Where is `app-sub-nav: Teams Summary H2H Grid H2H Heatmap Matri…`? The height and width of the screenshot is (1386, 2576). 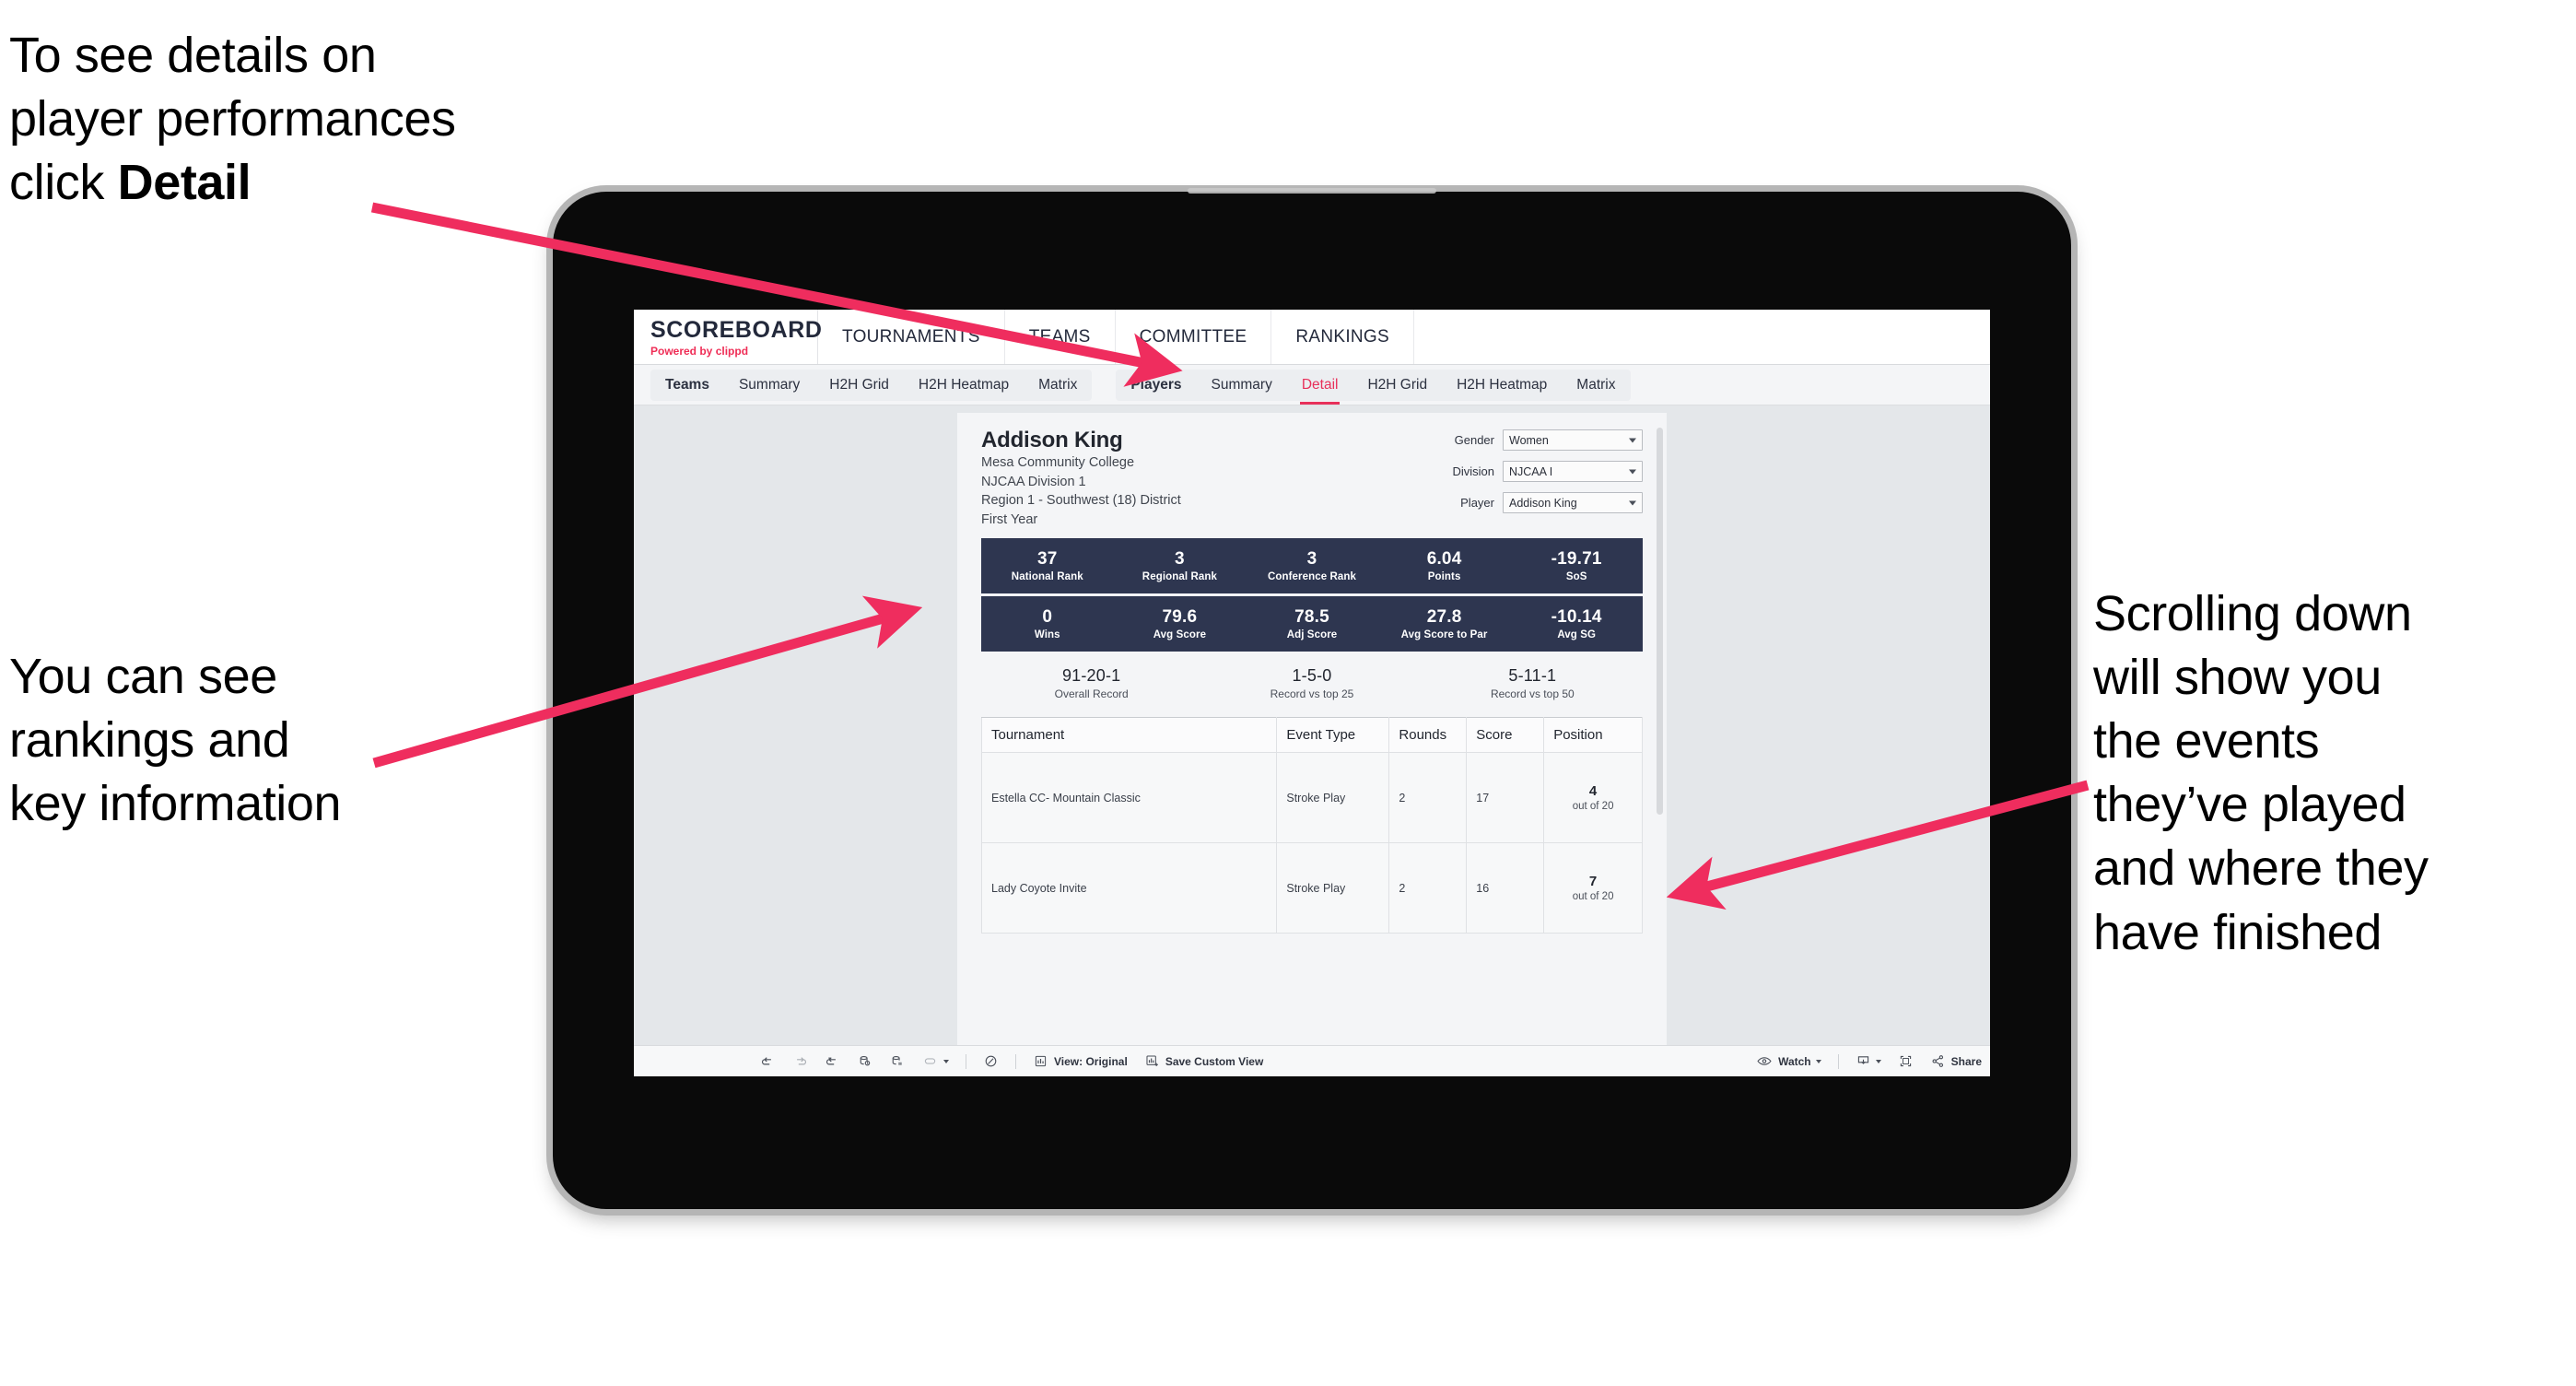
app-sub-nav: Teams Summary H2H Grid H2H Heatmap Matri… is located at coordinates (1312, 385).